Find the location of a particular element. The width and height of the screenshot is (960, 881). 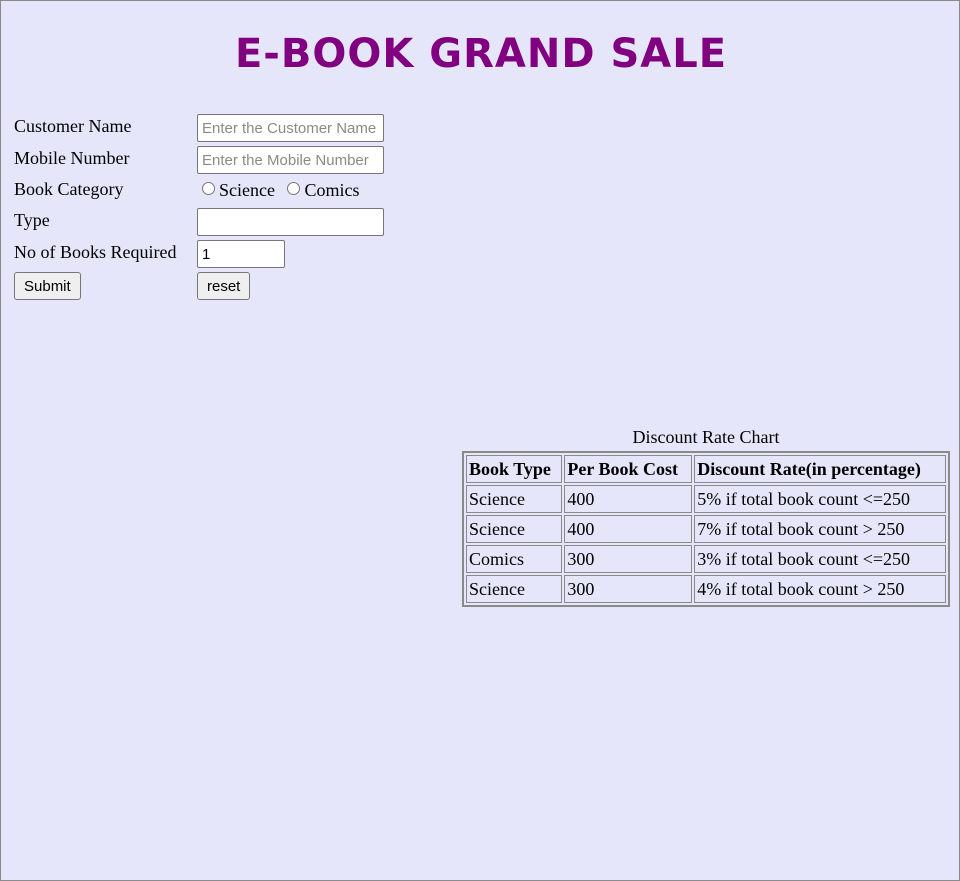

customer-name-input is located at coordinates (290, 128).